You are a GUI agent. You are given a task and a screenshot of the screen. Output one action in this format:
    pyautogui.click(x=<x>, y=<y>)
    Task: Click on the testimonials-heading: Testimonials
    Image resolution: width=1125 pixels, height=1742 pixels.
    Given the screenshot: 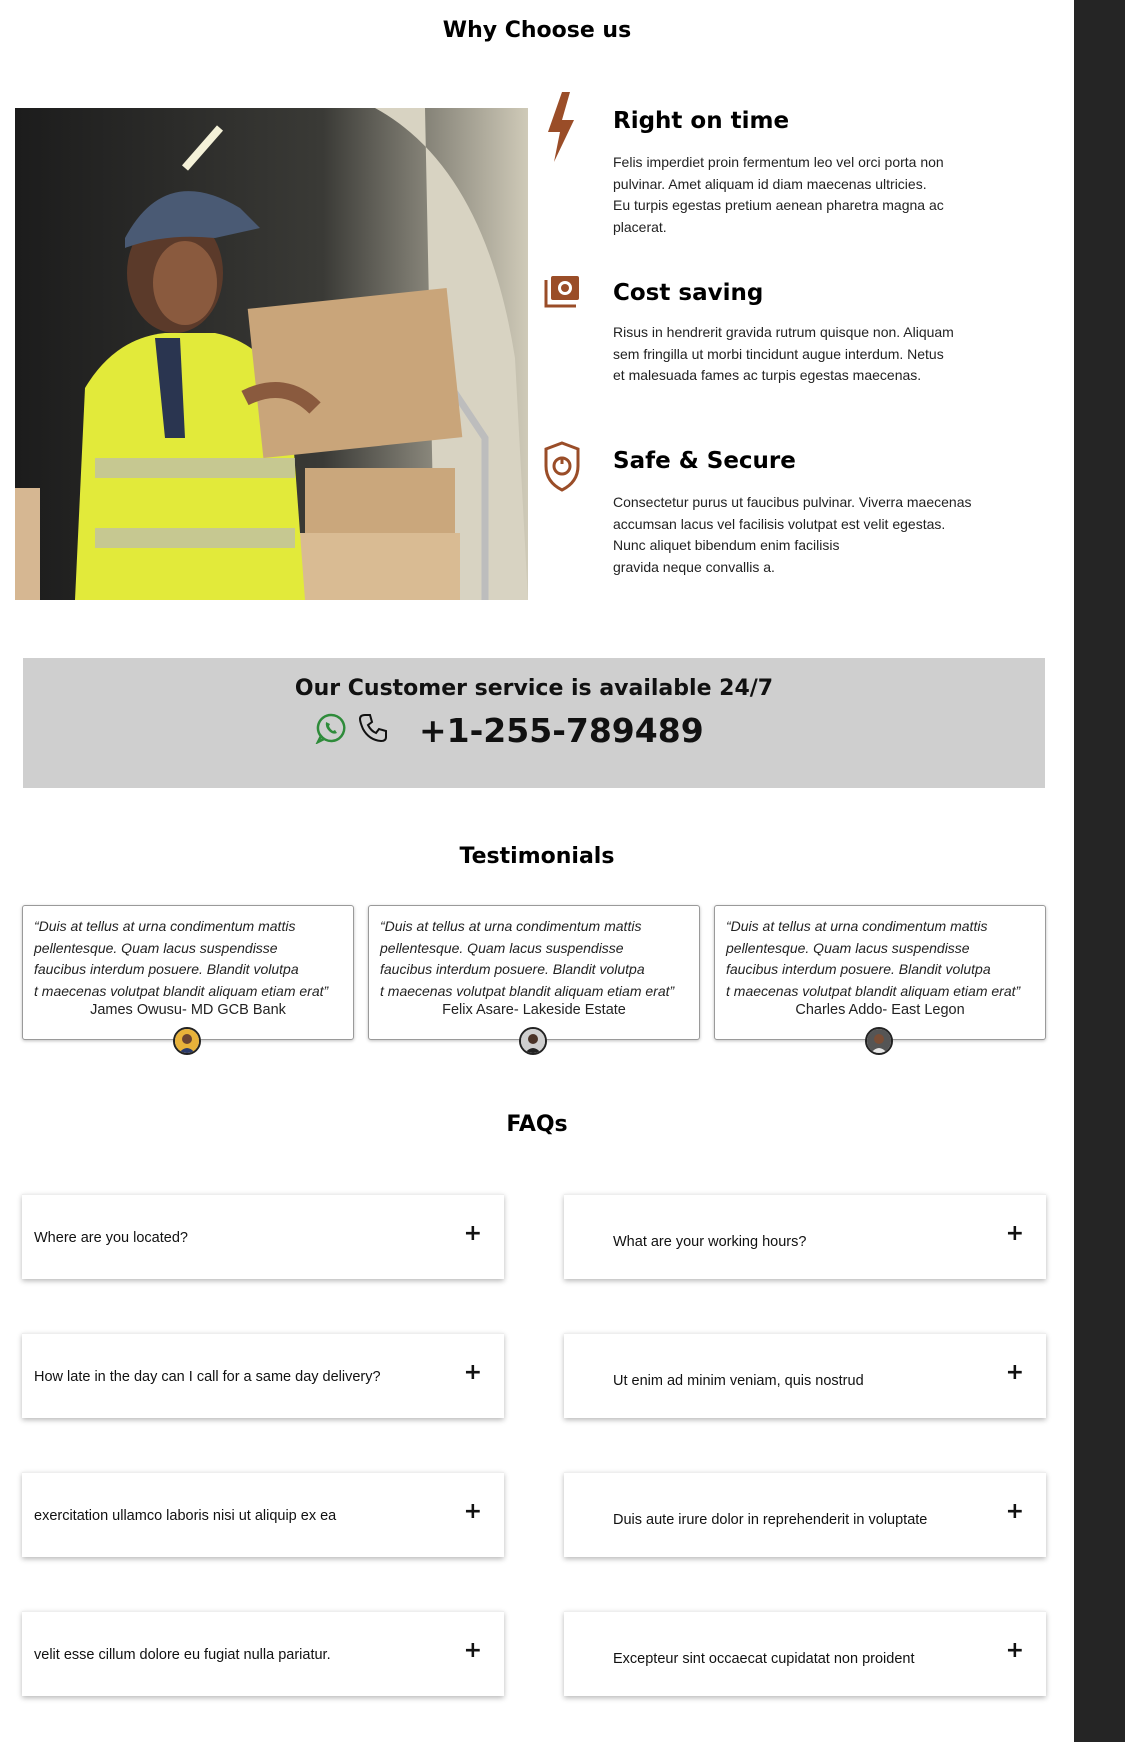 What is the action you would take?
    pyautogui.click(x=537, y=856)
    